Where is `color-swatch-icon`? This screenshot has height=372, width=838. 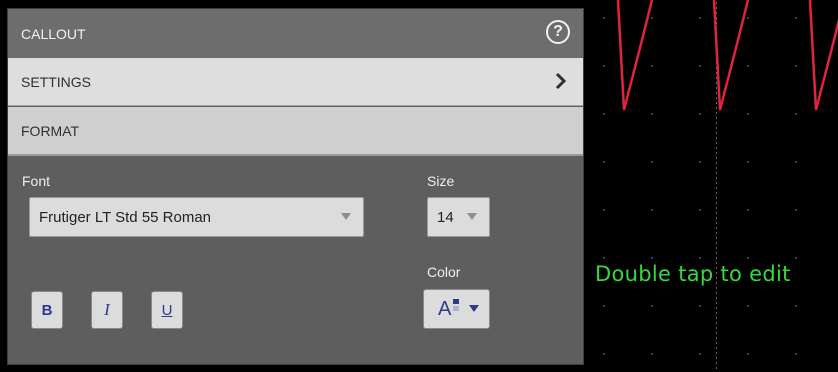 color-swatch-icon is located at coordinates (456, 305).